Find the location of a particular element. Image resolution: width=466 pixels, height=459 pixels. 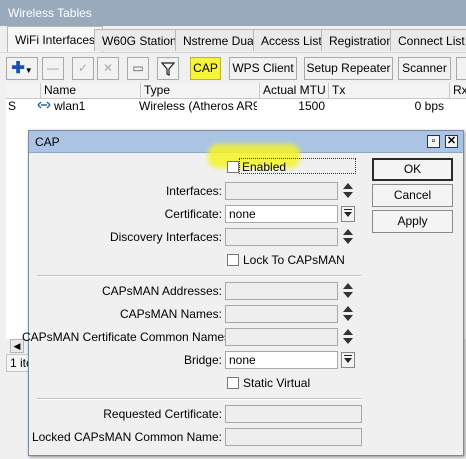

capsman-names-updown-icon is located at coordinates (348, 314).